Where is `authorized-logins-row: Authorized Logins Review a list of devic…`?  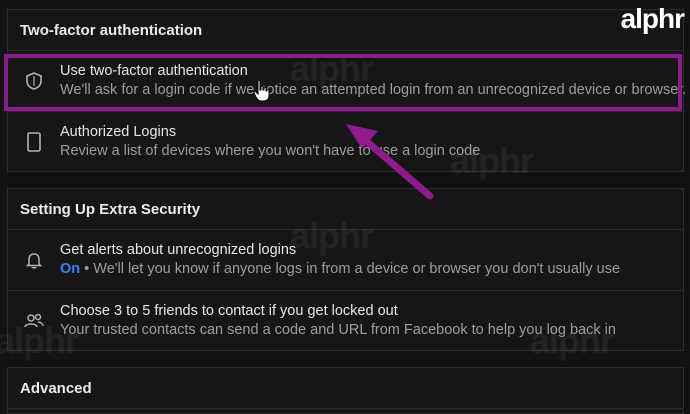 authorized-logins-row: Authorized Logins Review a list of devic… is located at coordinates (345, 142).